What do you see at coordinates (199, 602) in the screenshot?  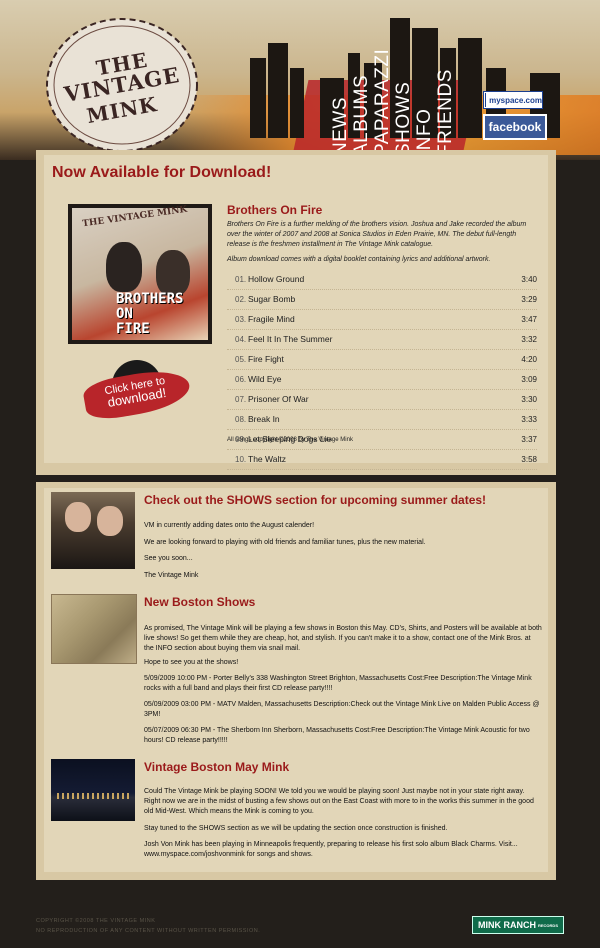 I see `news-title: New Boston Shows` at bounding box center [199, 602].